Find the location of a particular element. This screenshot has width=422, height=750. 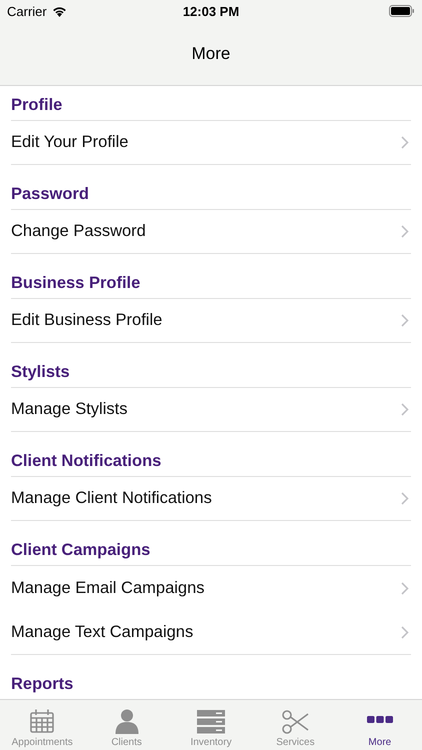

battery-icon is located at coordinates (402, 11).